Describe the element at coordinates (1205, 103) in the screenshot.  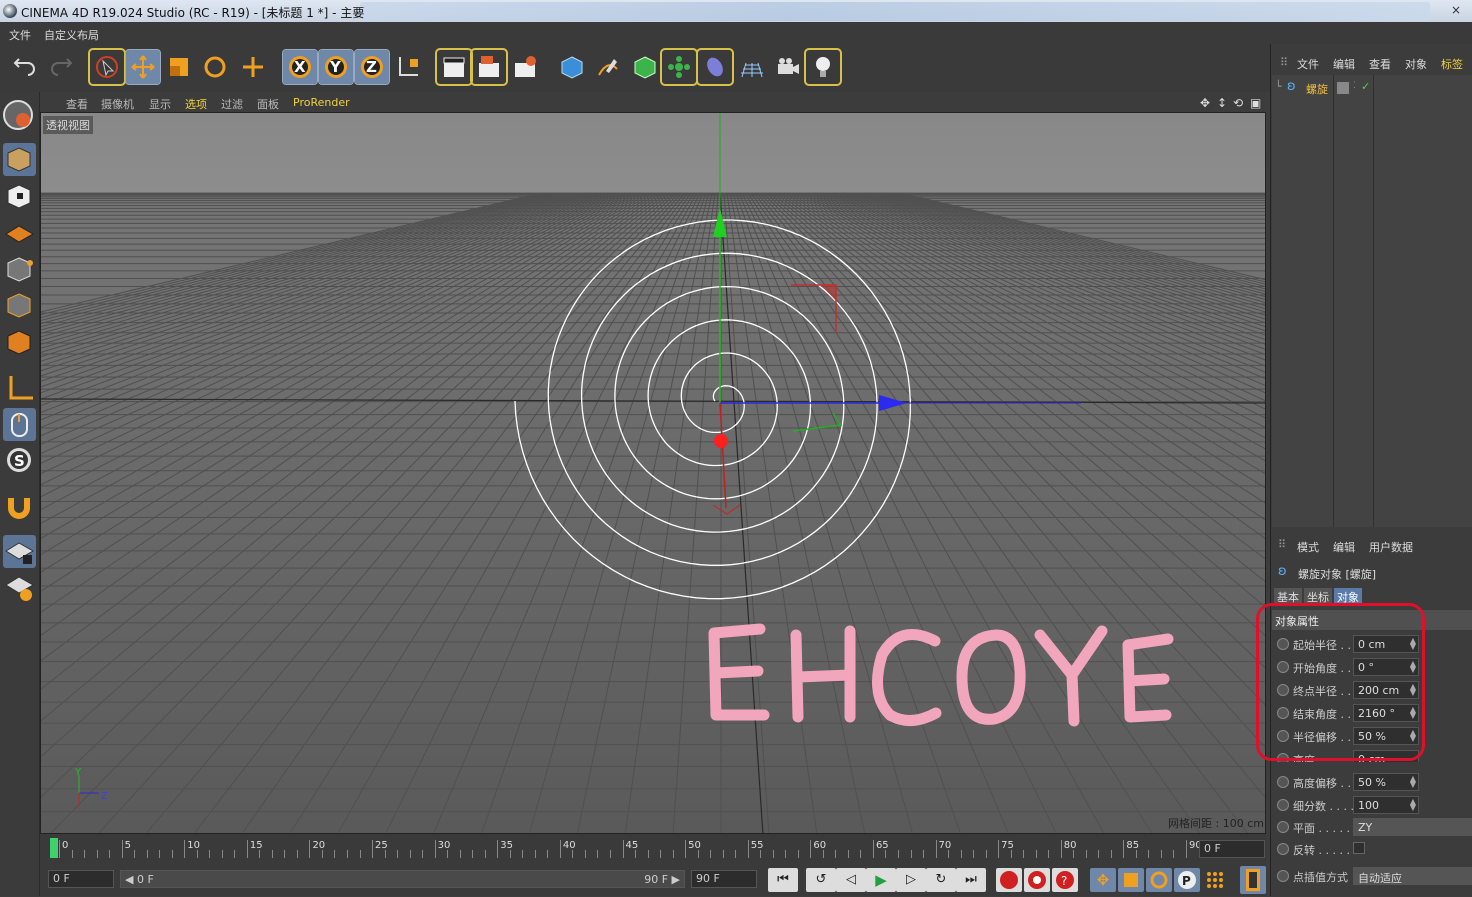
I see `viewport-nav-move-icon: ✥` at that location.